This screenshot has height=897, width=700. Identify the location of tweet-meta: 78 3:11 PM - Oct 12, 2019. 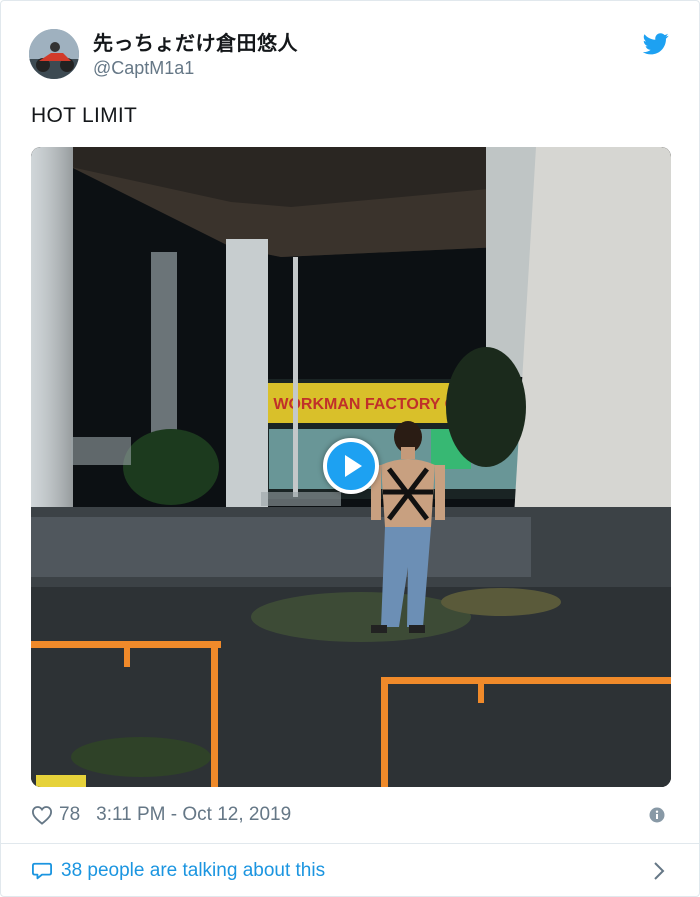
(161, 815).